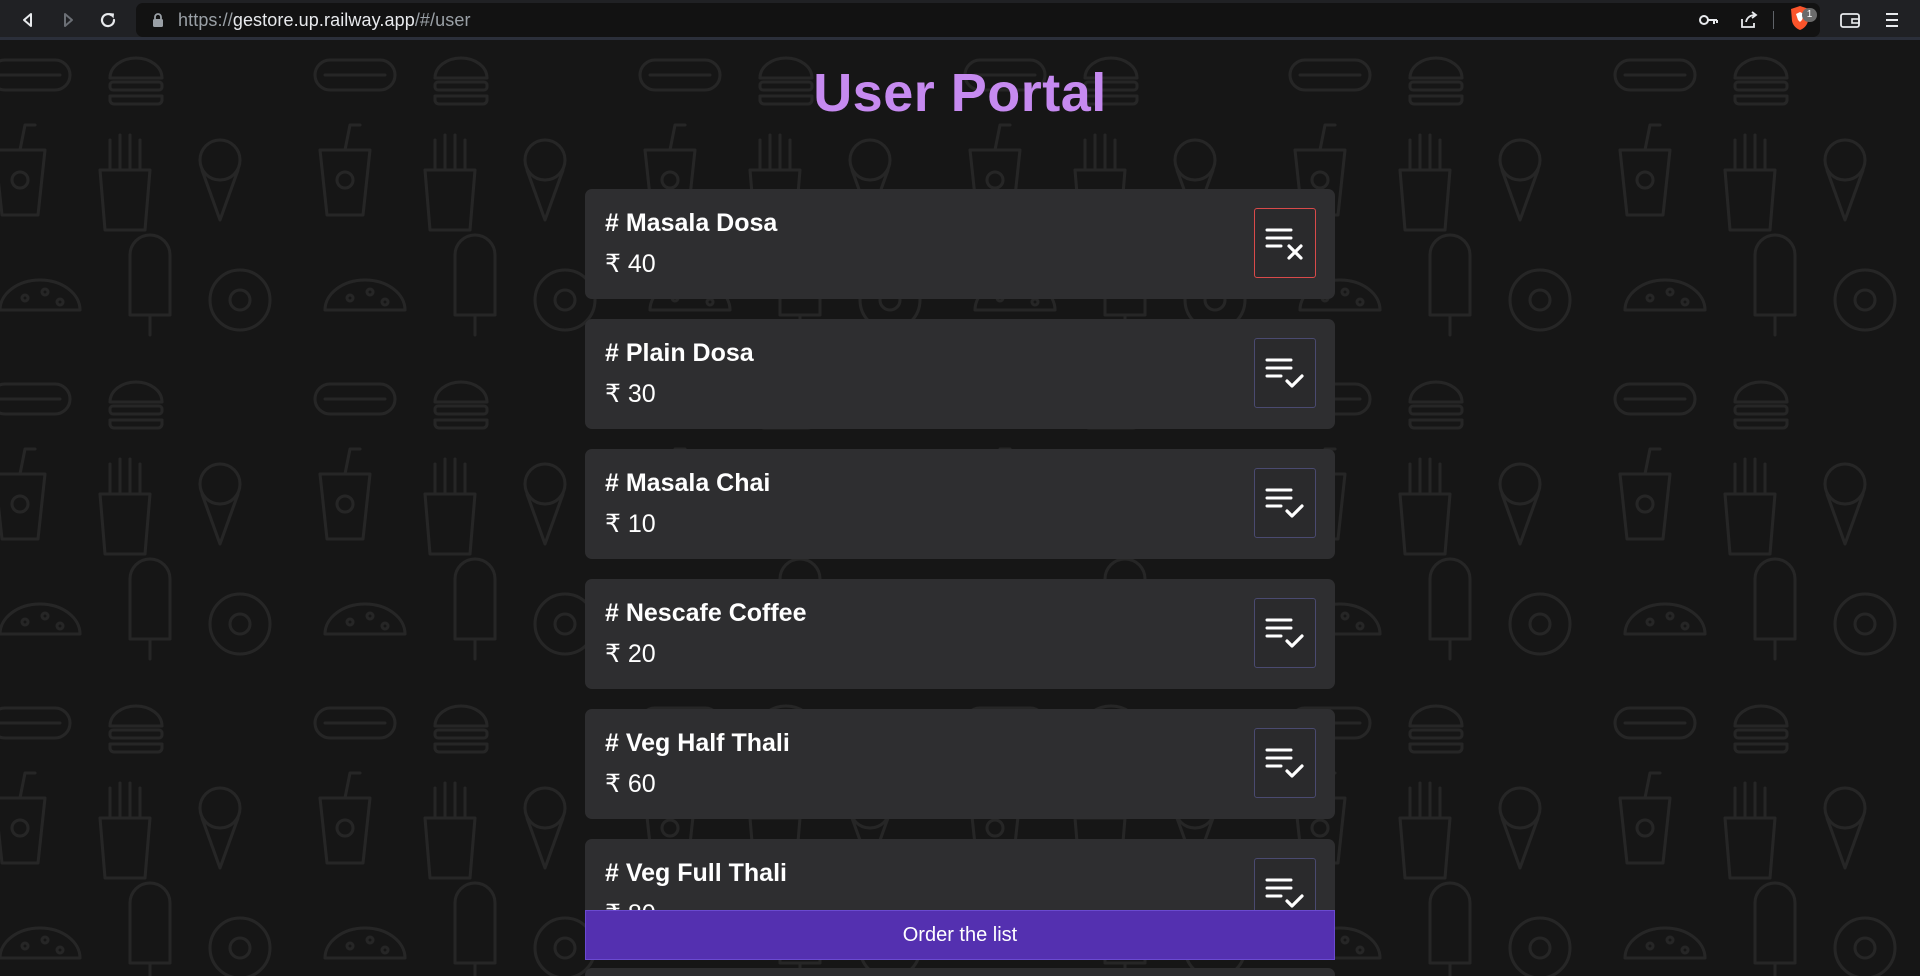  I want to click on menu-item-card: # Nescafe Coffee ₹ 20, so click(960, 634).